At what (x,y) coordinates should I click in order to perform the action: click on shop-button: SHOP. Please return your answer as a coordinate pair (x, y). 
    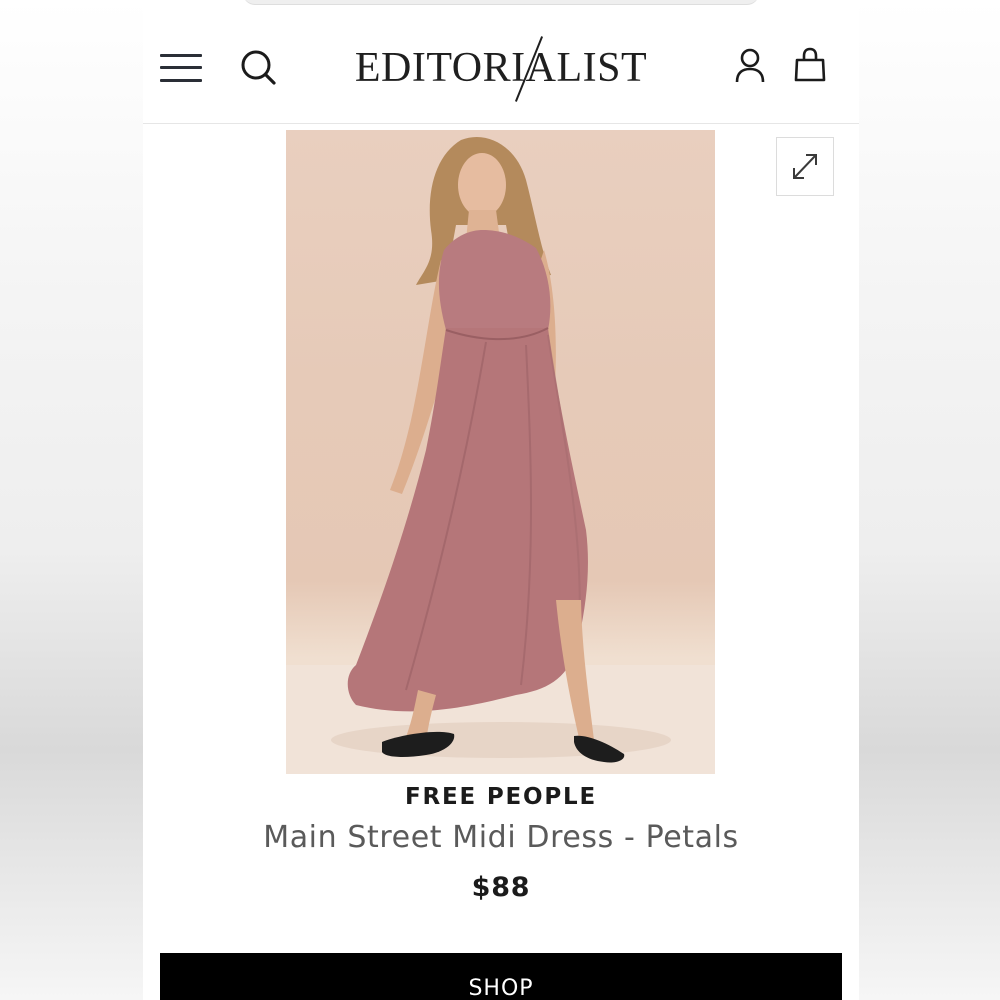
    Looking at the image, I should click on (501, 976).